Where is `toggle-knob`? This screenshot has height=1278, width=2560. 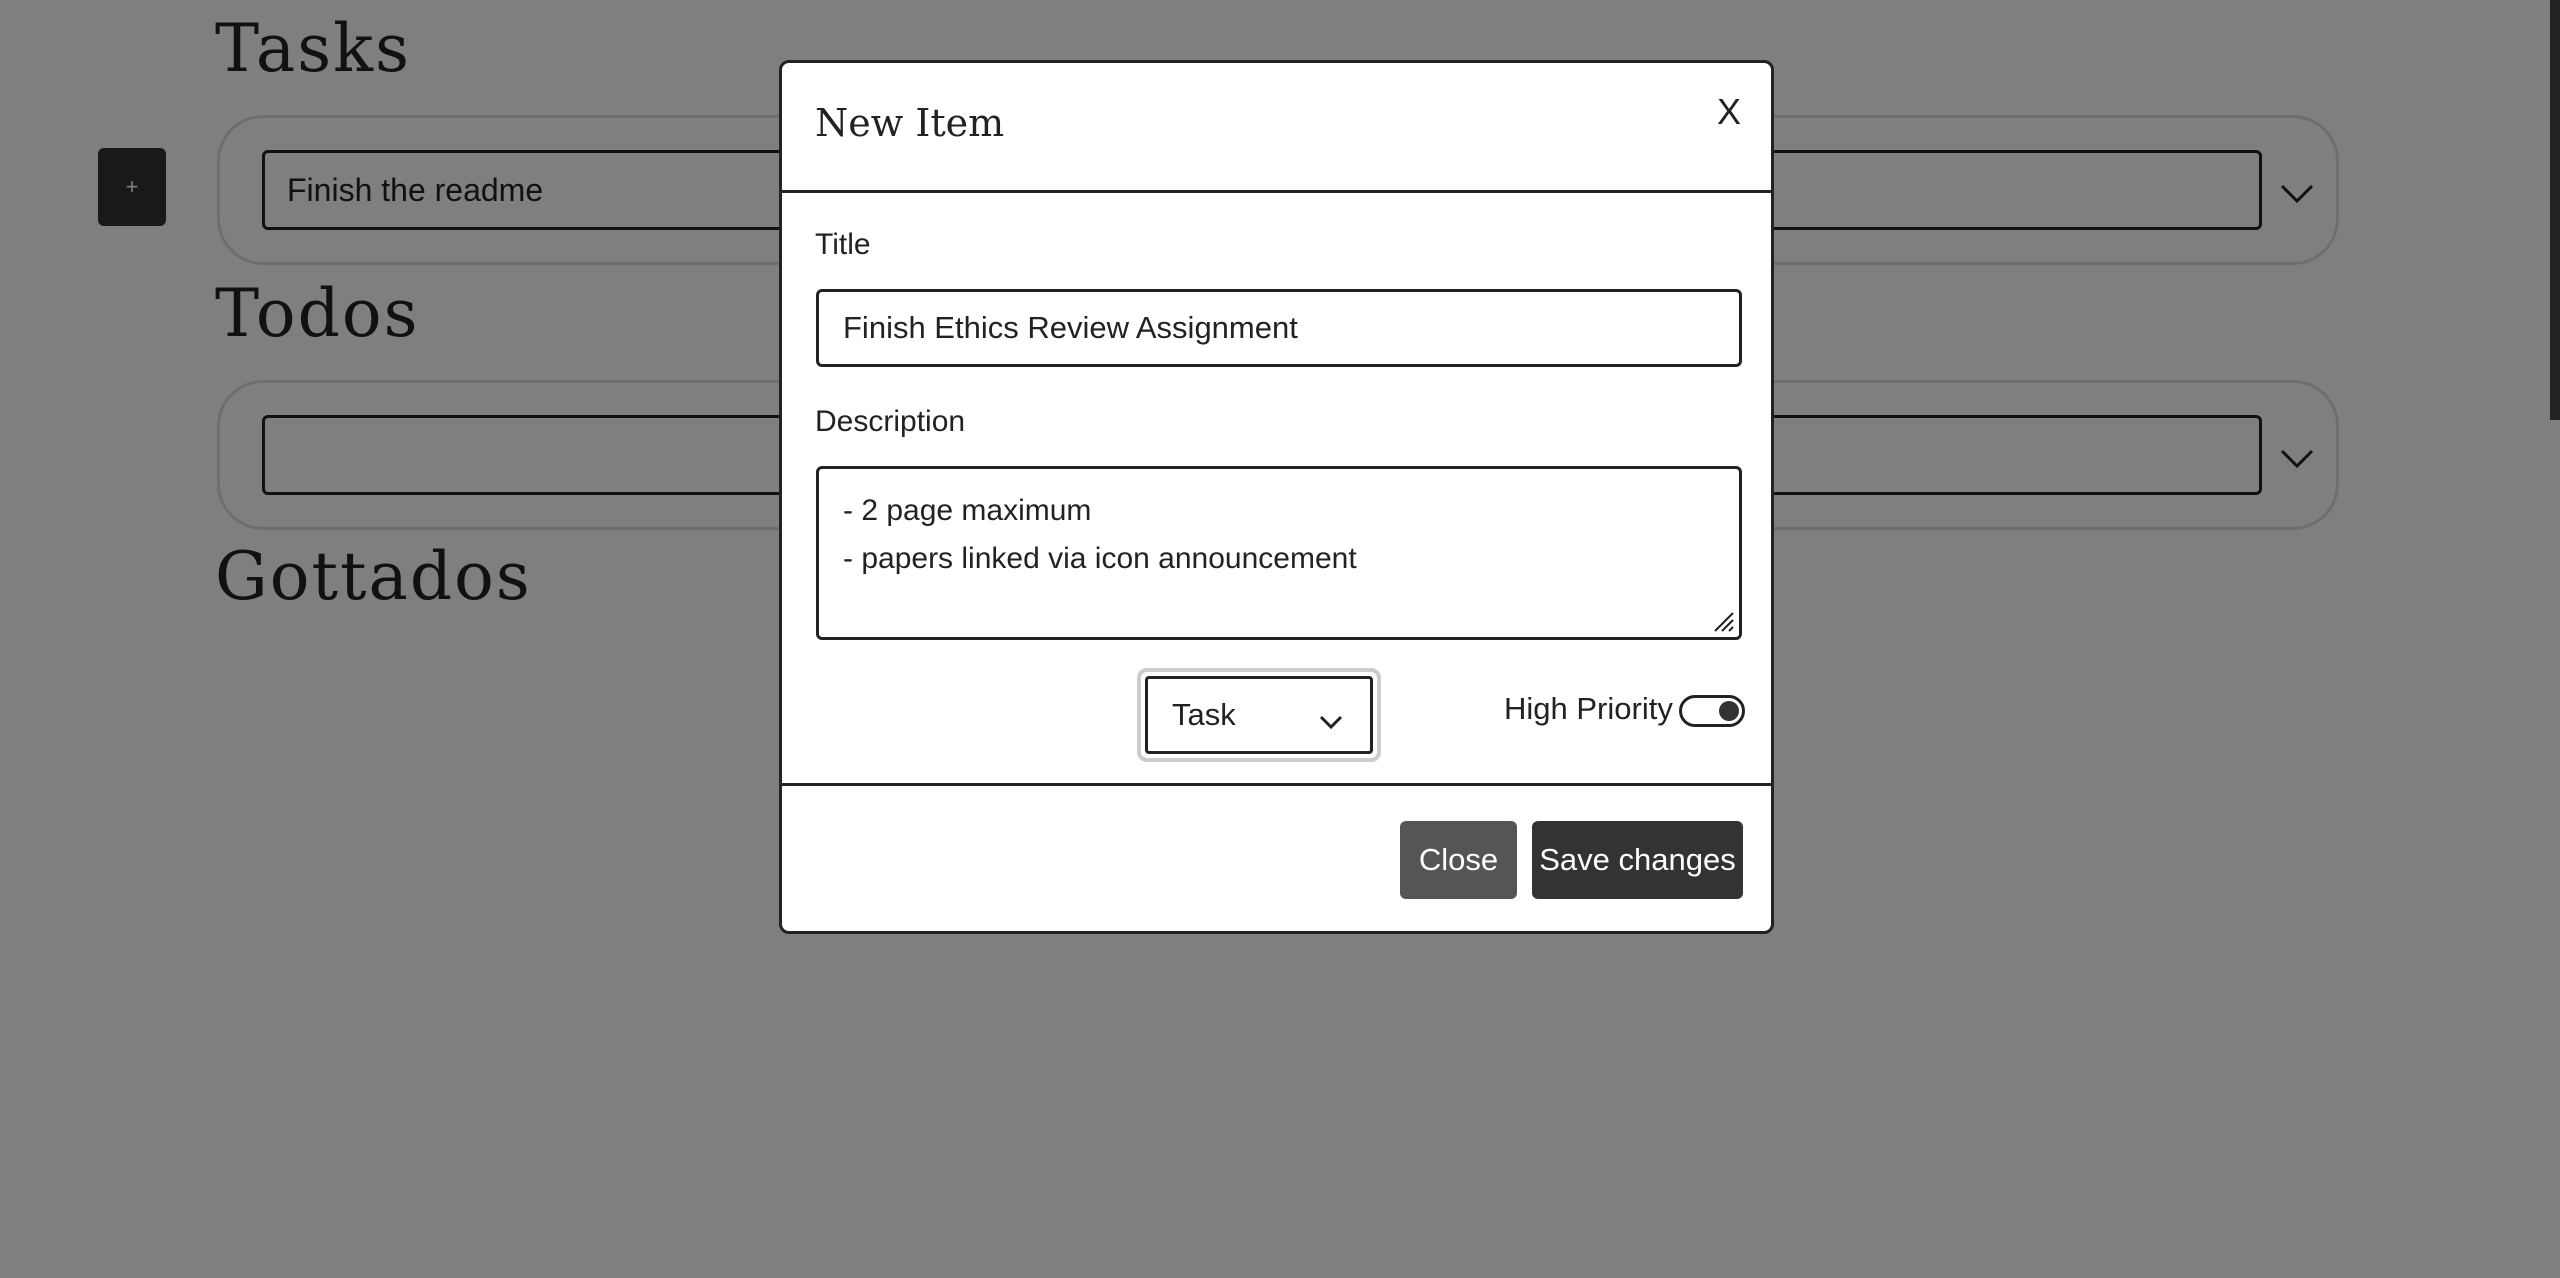
toggle-knob is located at coordinates (1729, 711).